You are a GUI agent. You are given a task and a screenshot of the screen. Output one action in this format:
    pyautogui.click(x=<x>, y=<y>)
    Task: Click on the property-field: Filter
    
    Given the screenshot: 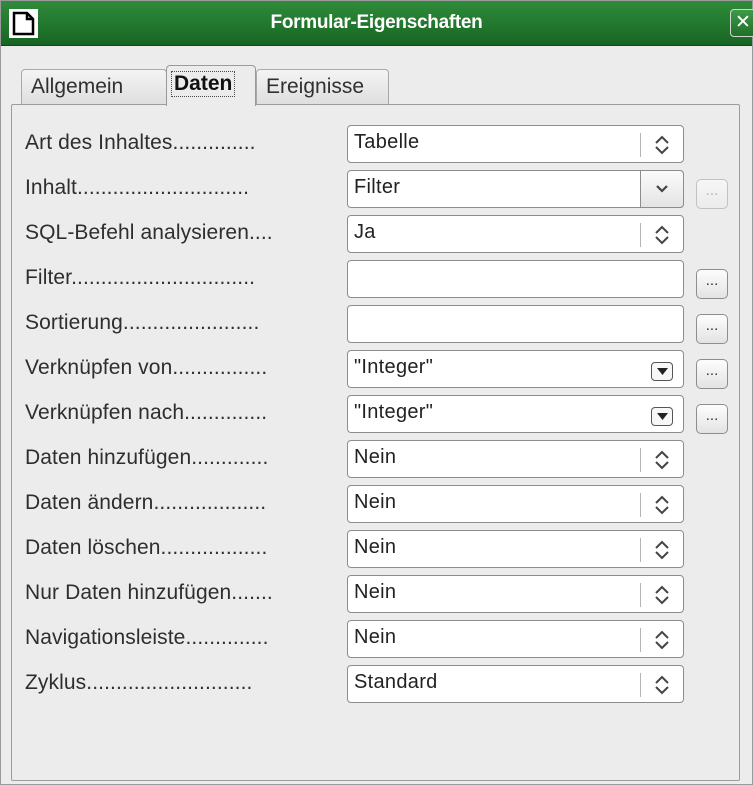 What is the action you would take?
    pyautogui.click(x=515, y=189)
    